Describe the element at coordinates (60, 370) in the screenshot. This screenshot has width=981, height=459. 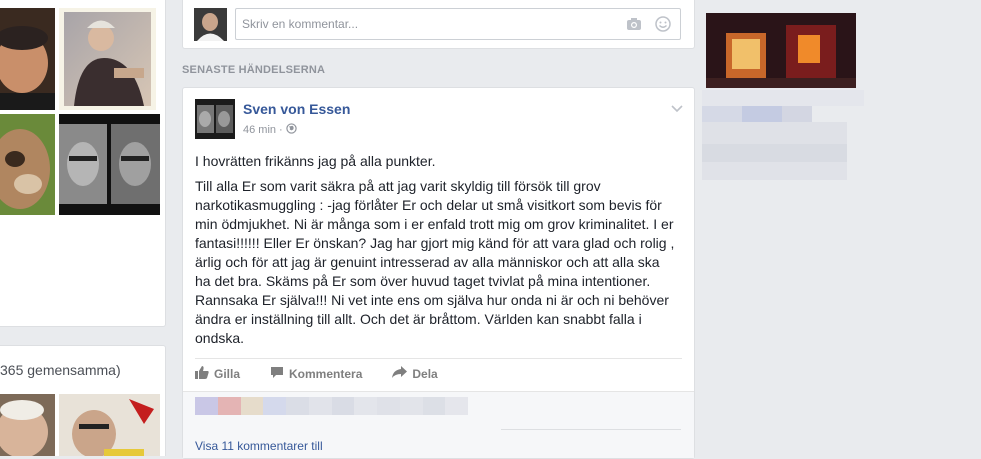
I see `mutual-friends-count: 365 gemensamma)` at that location.